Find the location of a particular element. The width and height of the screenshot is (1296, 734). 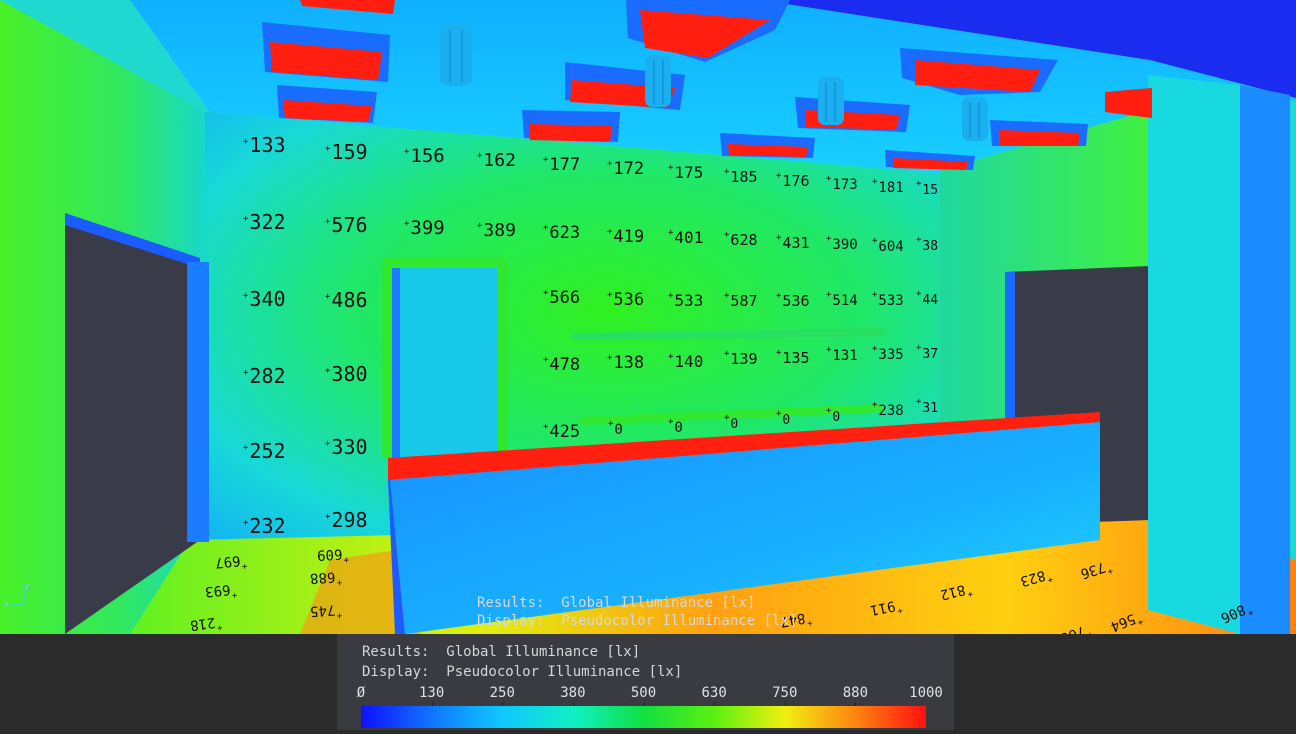

wall-value: 389 is located at coordinates (496, 231).